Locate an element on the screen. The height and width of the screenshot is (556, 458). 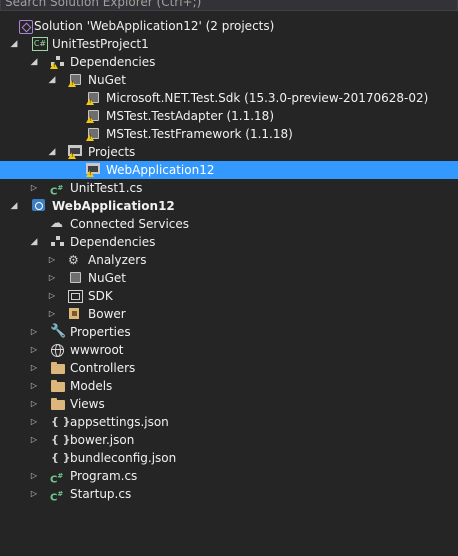
tree-item-solution: Solution 'WebApplication12' (2 projects) is located at coordinates (229, 26).